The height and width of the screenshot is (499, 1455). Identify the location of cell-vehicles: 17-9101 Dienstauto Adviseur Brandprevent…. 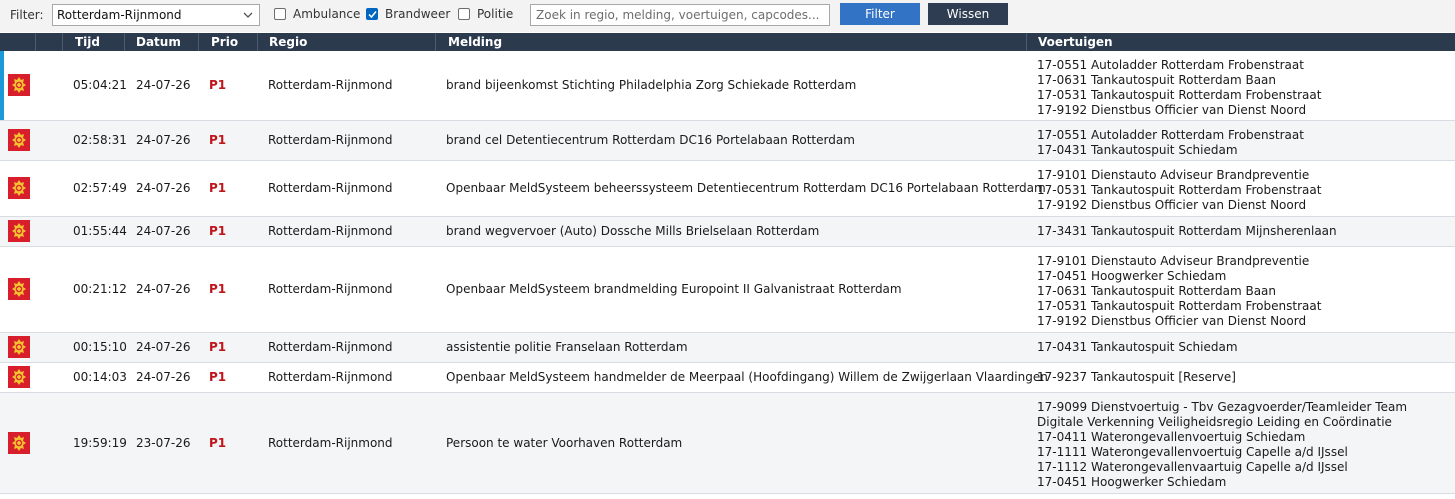
(1179, 291).